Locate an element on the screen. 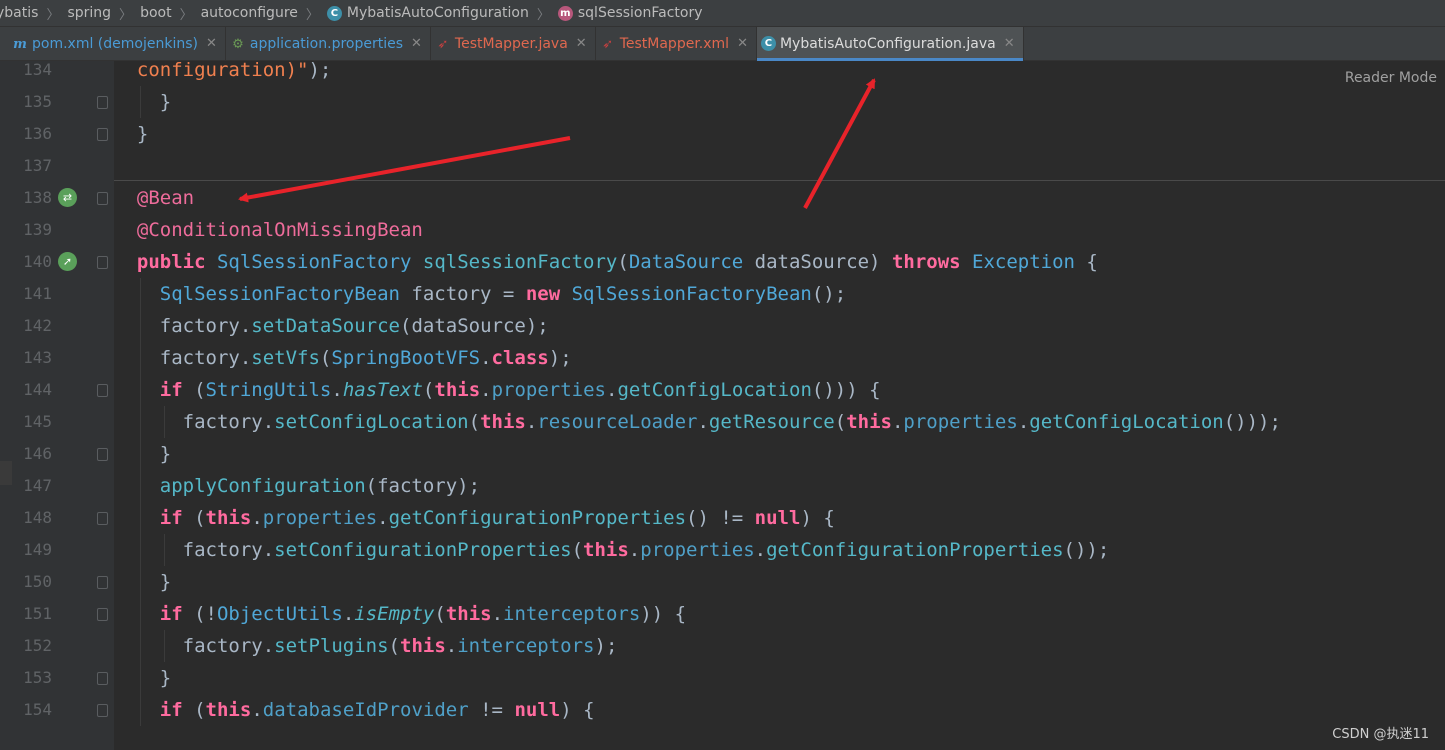  annotation-arrows is located at coordinates (557, 143).